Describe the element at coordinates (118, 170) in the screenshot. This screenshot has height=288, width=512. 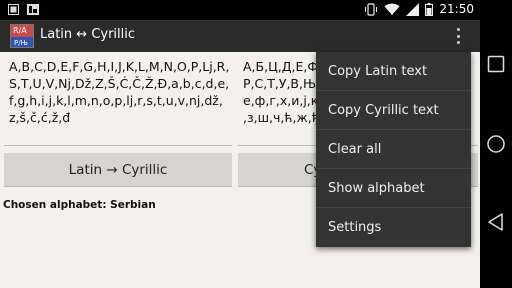
I see `latin-to-cyrillic-button: Latin → Cyrillic` at that location.